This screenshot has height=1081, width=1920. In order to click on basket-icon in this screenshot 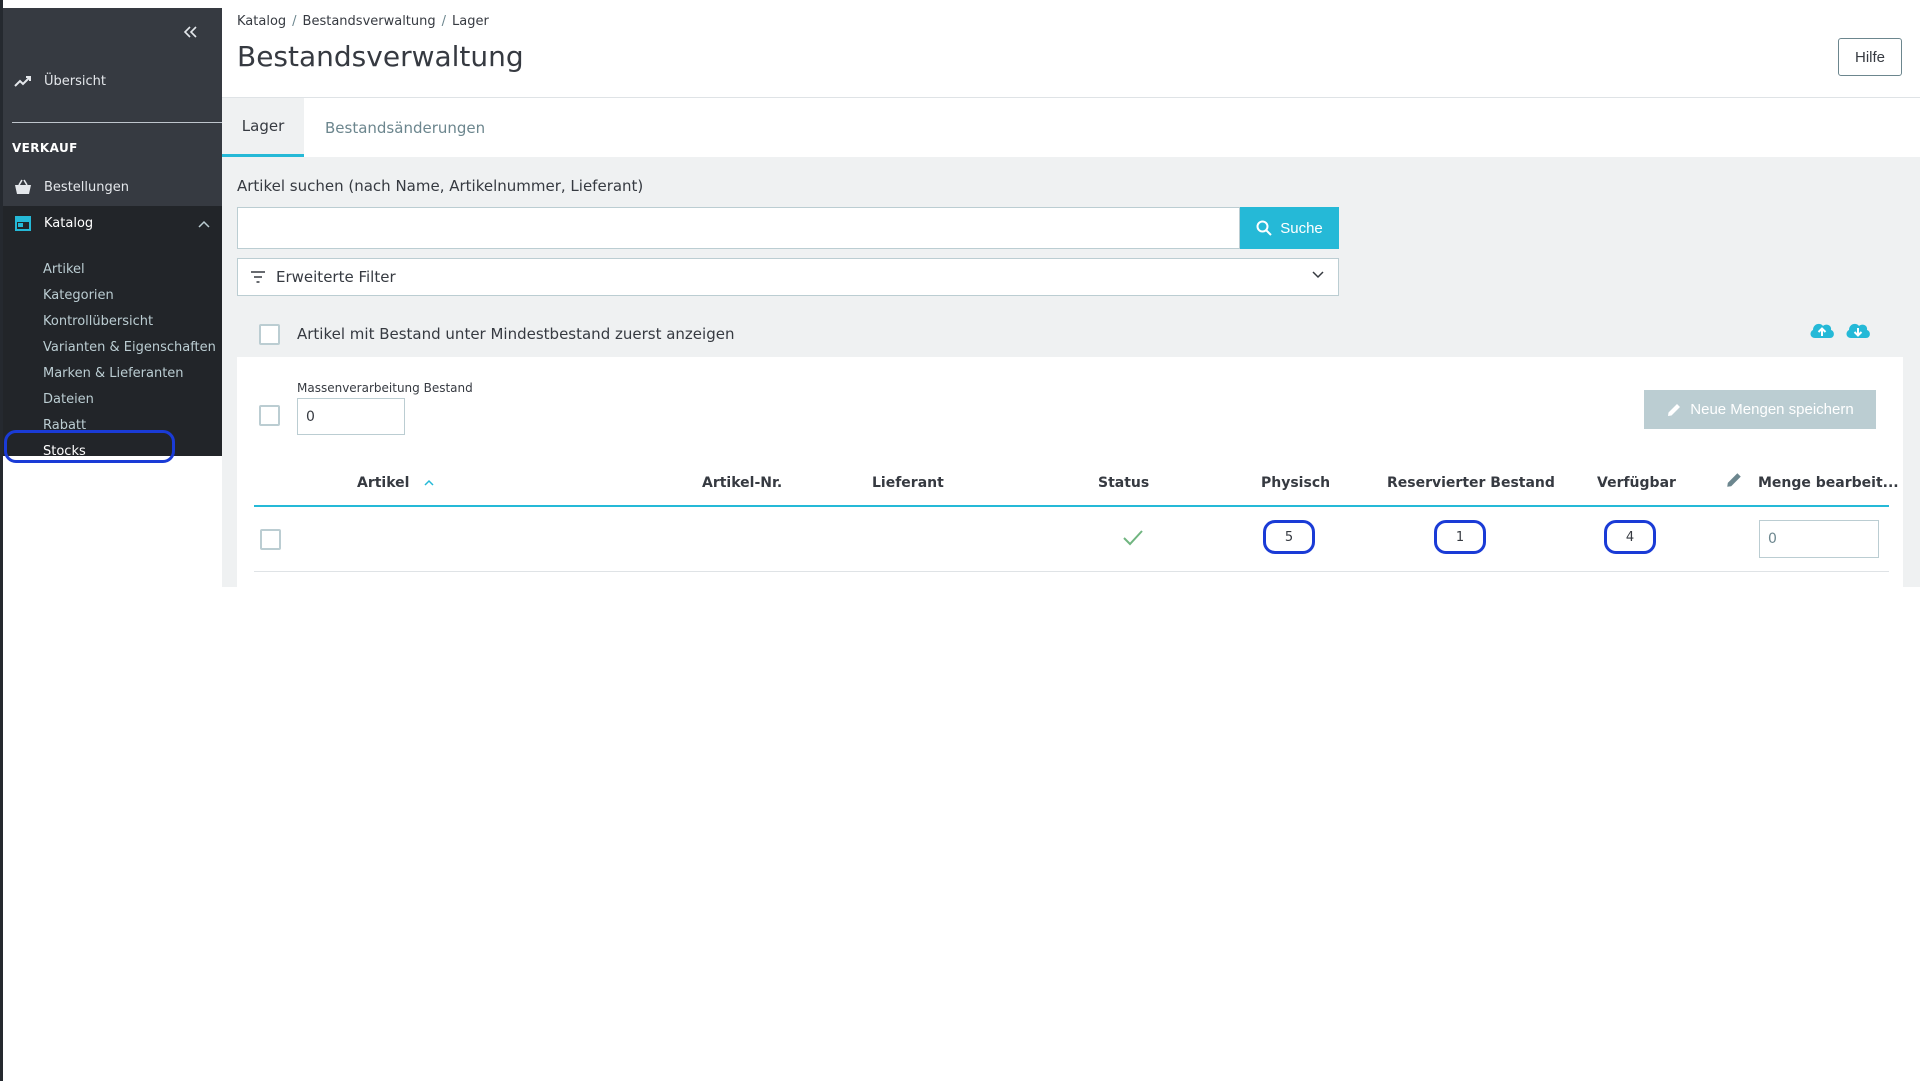, I will do `click(23, 187)`.